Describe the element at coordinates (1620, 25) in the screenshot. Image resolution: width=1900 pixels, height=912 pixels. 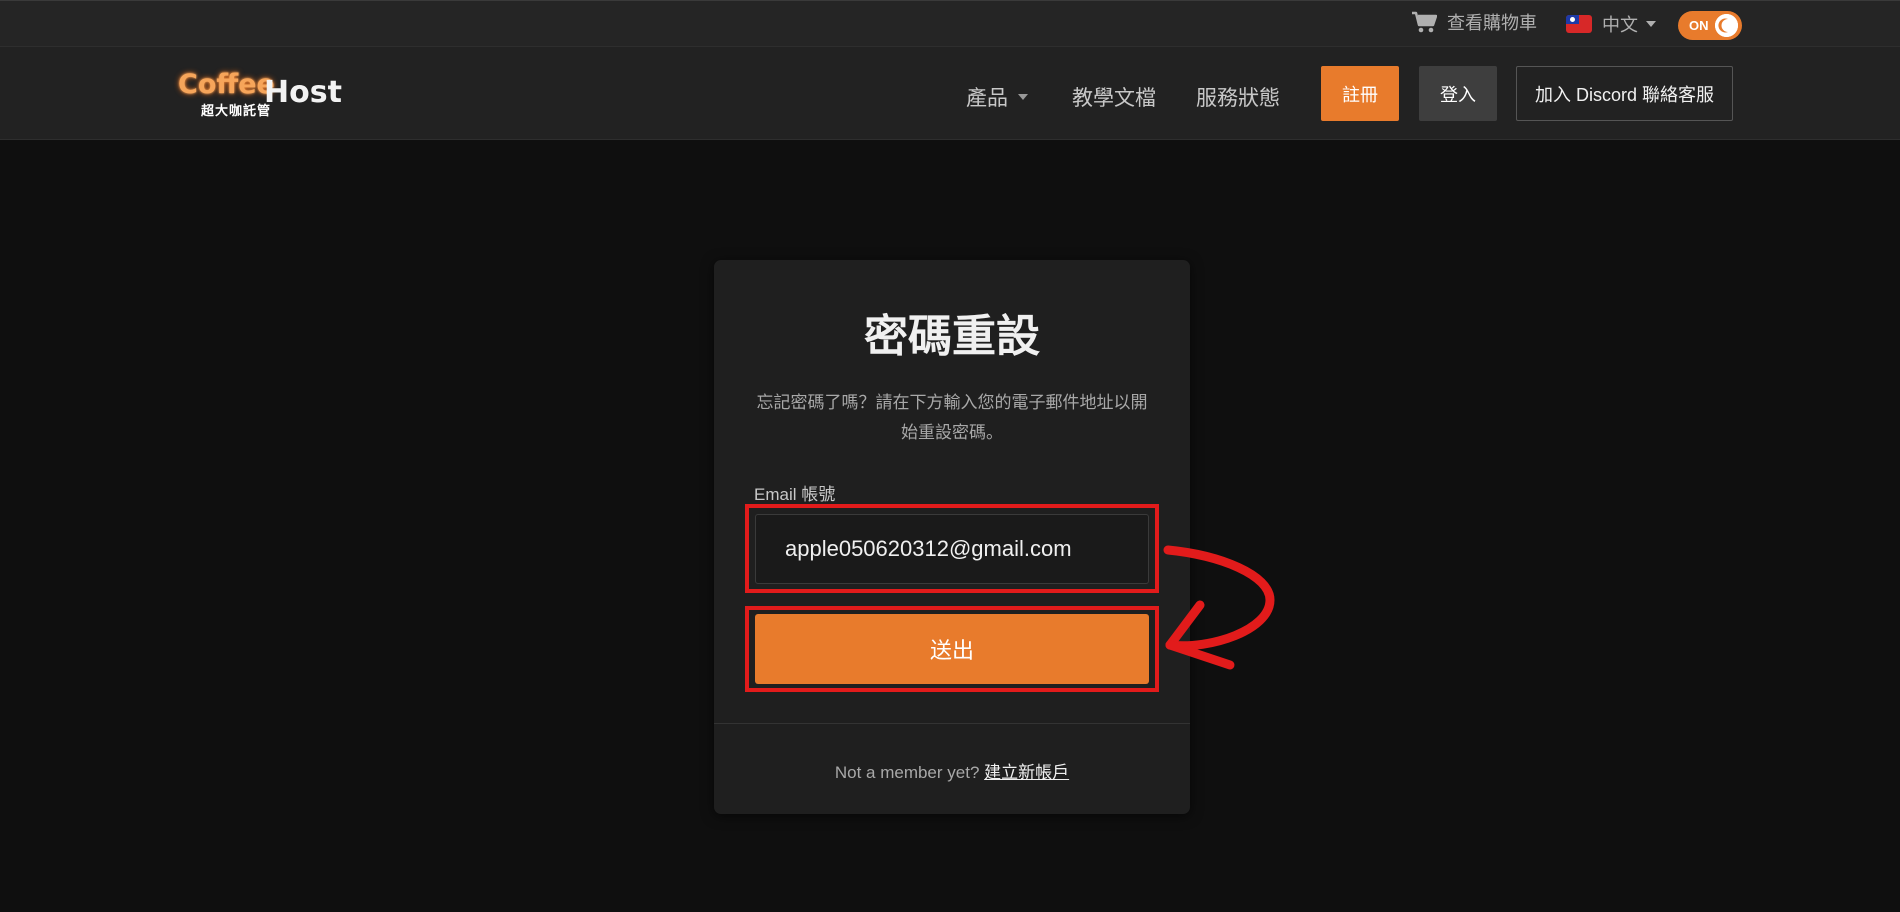
I see `language-label: 中文` at that location.